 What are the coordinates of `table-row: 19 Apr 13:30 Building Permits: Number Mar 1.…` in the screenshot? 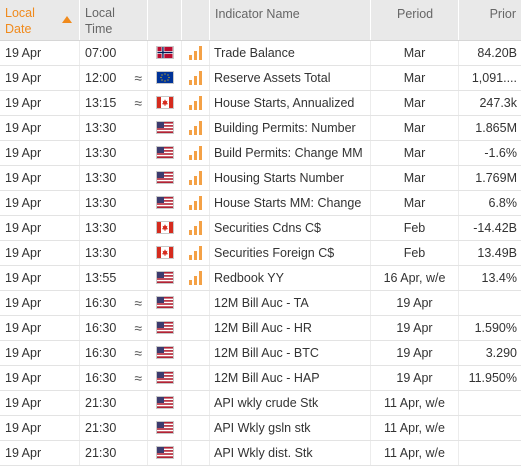 It's located at (260, 128).